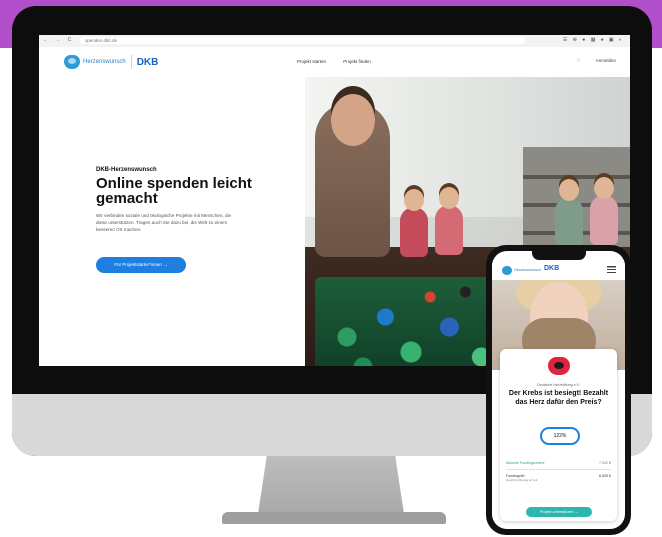 The image size is (662, 537). I want to click on project-starter-button: Für Projektstarter*innen →, so click(141, 265).